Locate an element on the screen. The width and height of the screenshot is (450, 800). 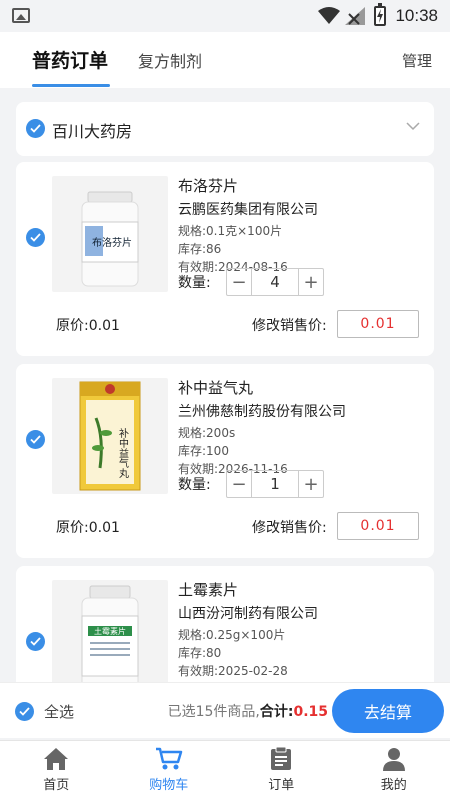
product-name: 土霉素片 is located at coordinates (208, 590).